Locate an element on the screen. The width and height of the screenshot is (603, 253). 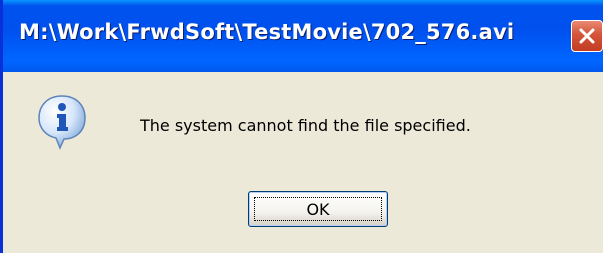
ok-button-label: OK is located at coordinates (318, 209).